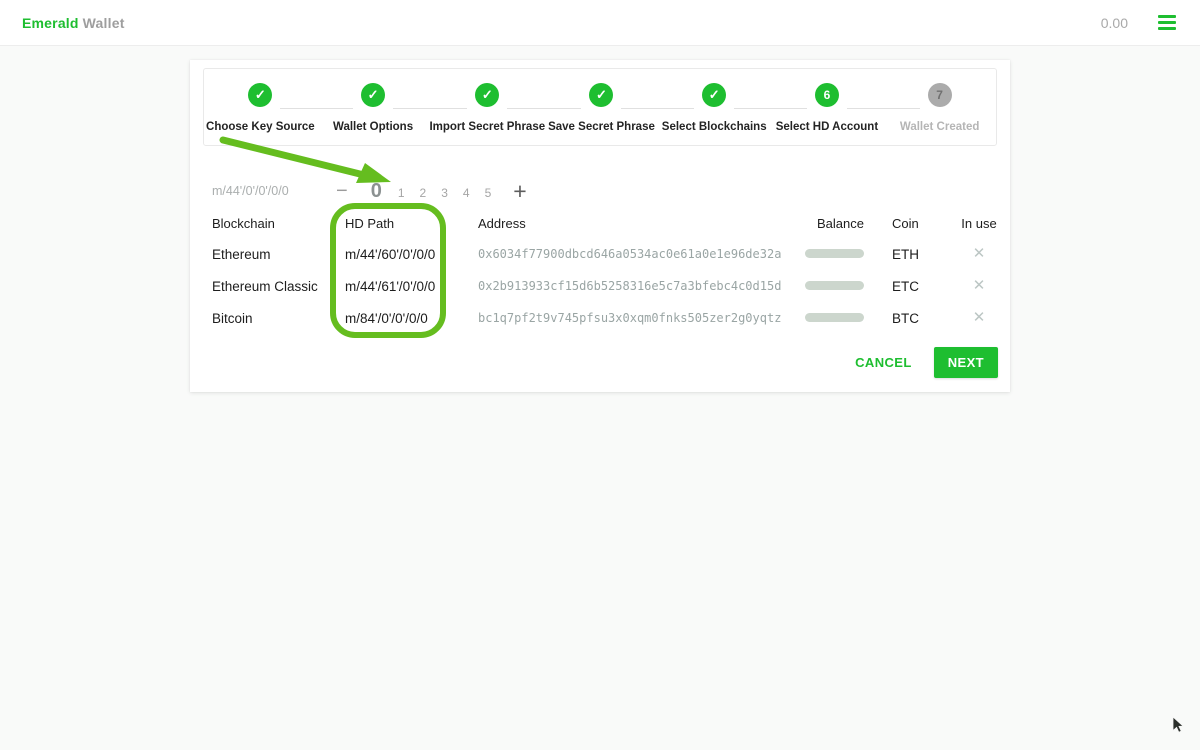 This screenshot has width=1200, height=750. Describe the element at coordinates (232, 318) in the screenshot. I see `blockchain-name: Bitcoin` at that location.